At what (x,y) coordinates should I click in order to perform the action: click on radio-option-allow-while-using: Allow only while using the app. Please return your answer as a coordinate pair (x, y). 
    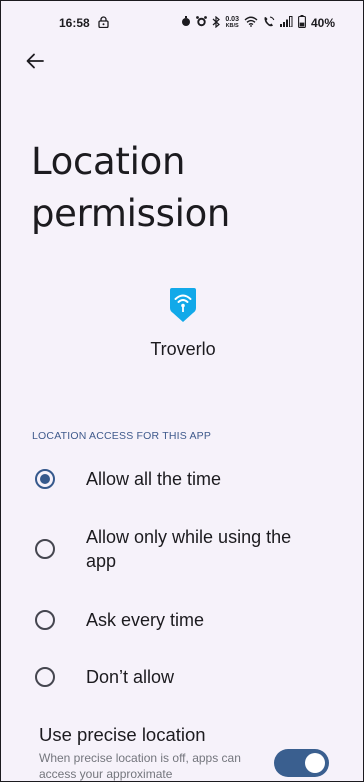
    Looking at the image, I should click on (185, 549).